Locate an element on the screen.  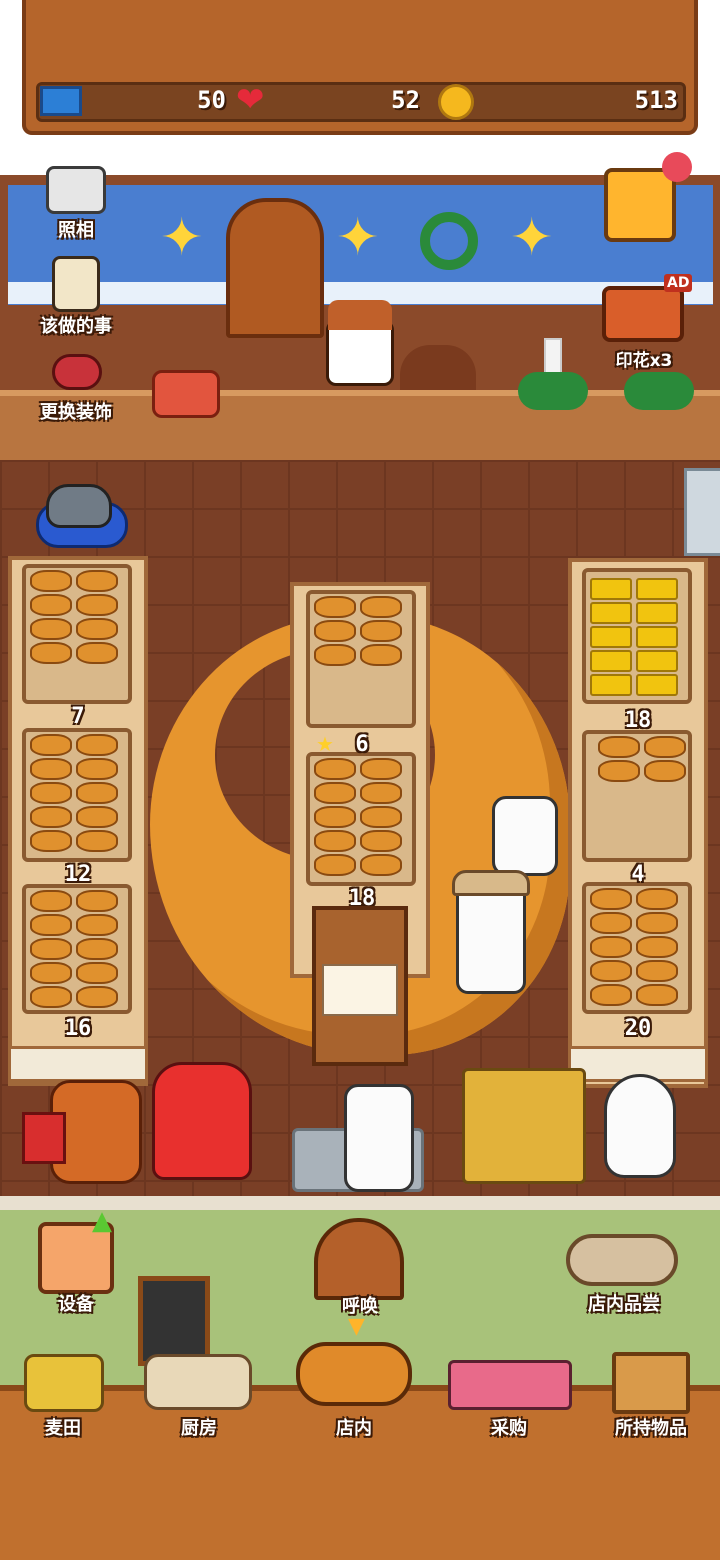
tv-icon is located at coordinates (643, 314).